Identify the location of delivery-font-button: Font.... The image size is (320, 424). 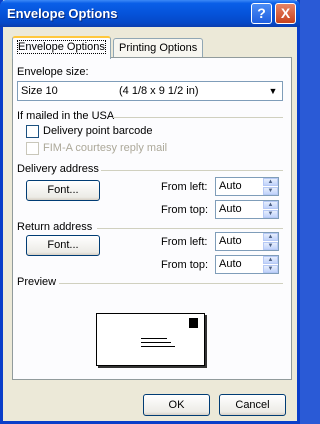
(63, 190).